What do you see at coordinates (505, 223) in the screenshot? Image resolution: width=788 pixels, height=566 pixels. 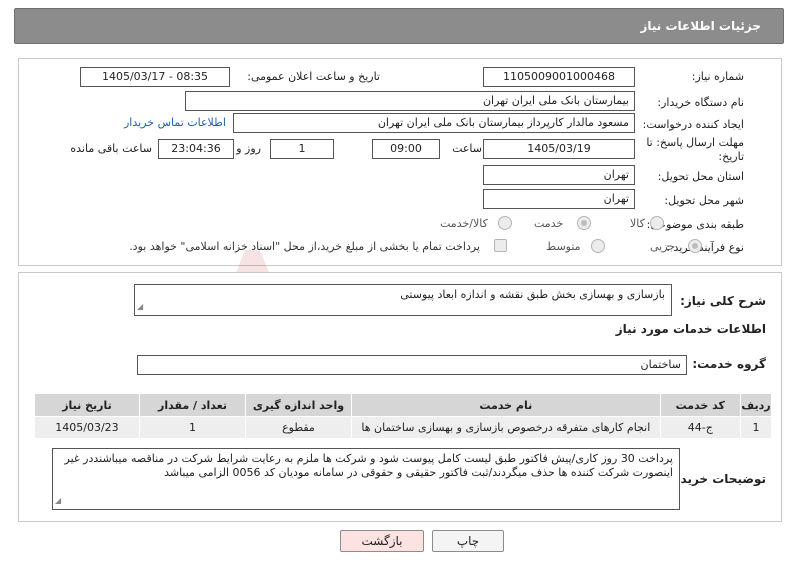 I see `category-radio-goods-service` at bounding box center [505, 223].